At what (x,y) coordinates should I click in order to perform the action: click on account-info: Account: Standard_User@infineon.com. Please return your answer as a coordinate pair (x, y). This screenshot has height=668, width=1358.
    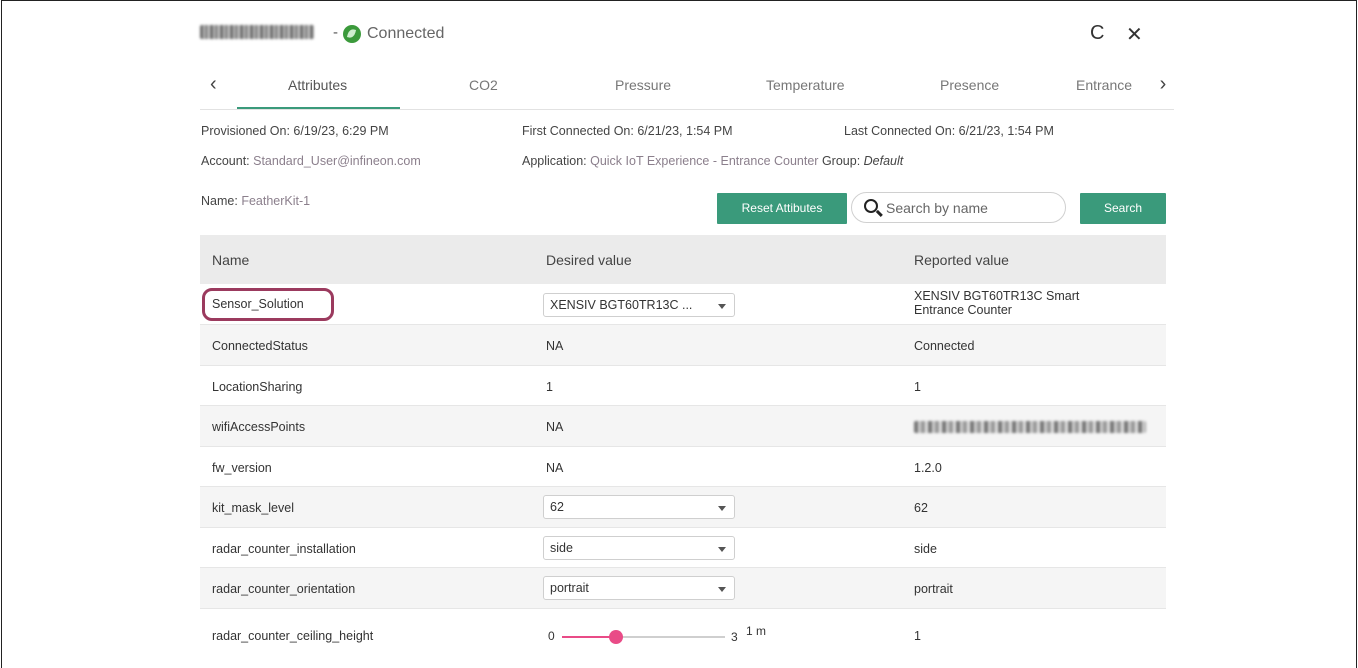
    Looking at the image, I should click on (311, 161).